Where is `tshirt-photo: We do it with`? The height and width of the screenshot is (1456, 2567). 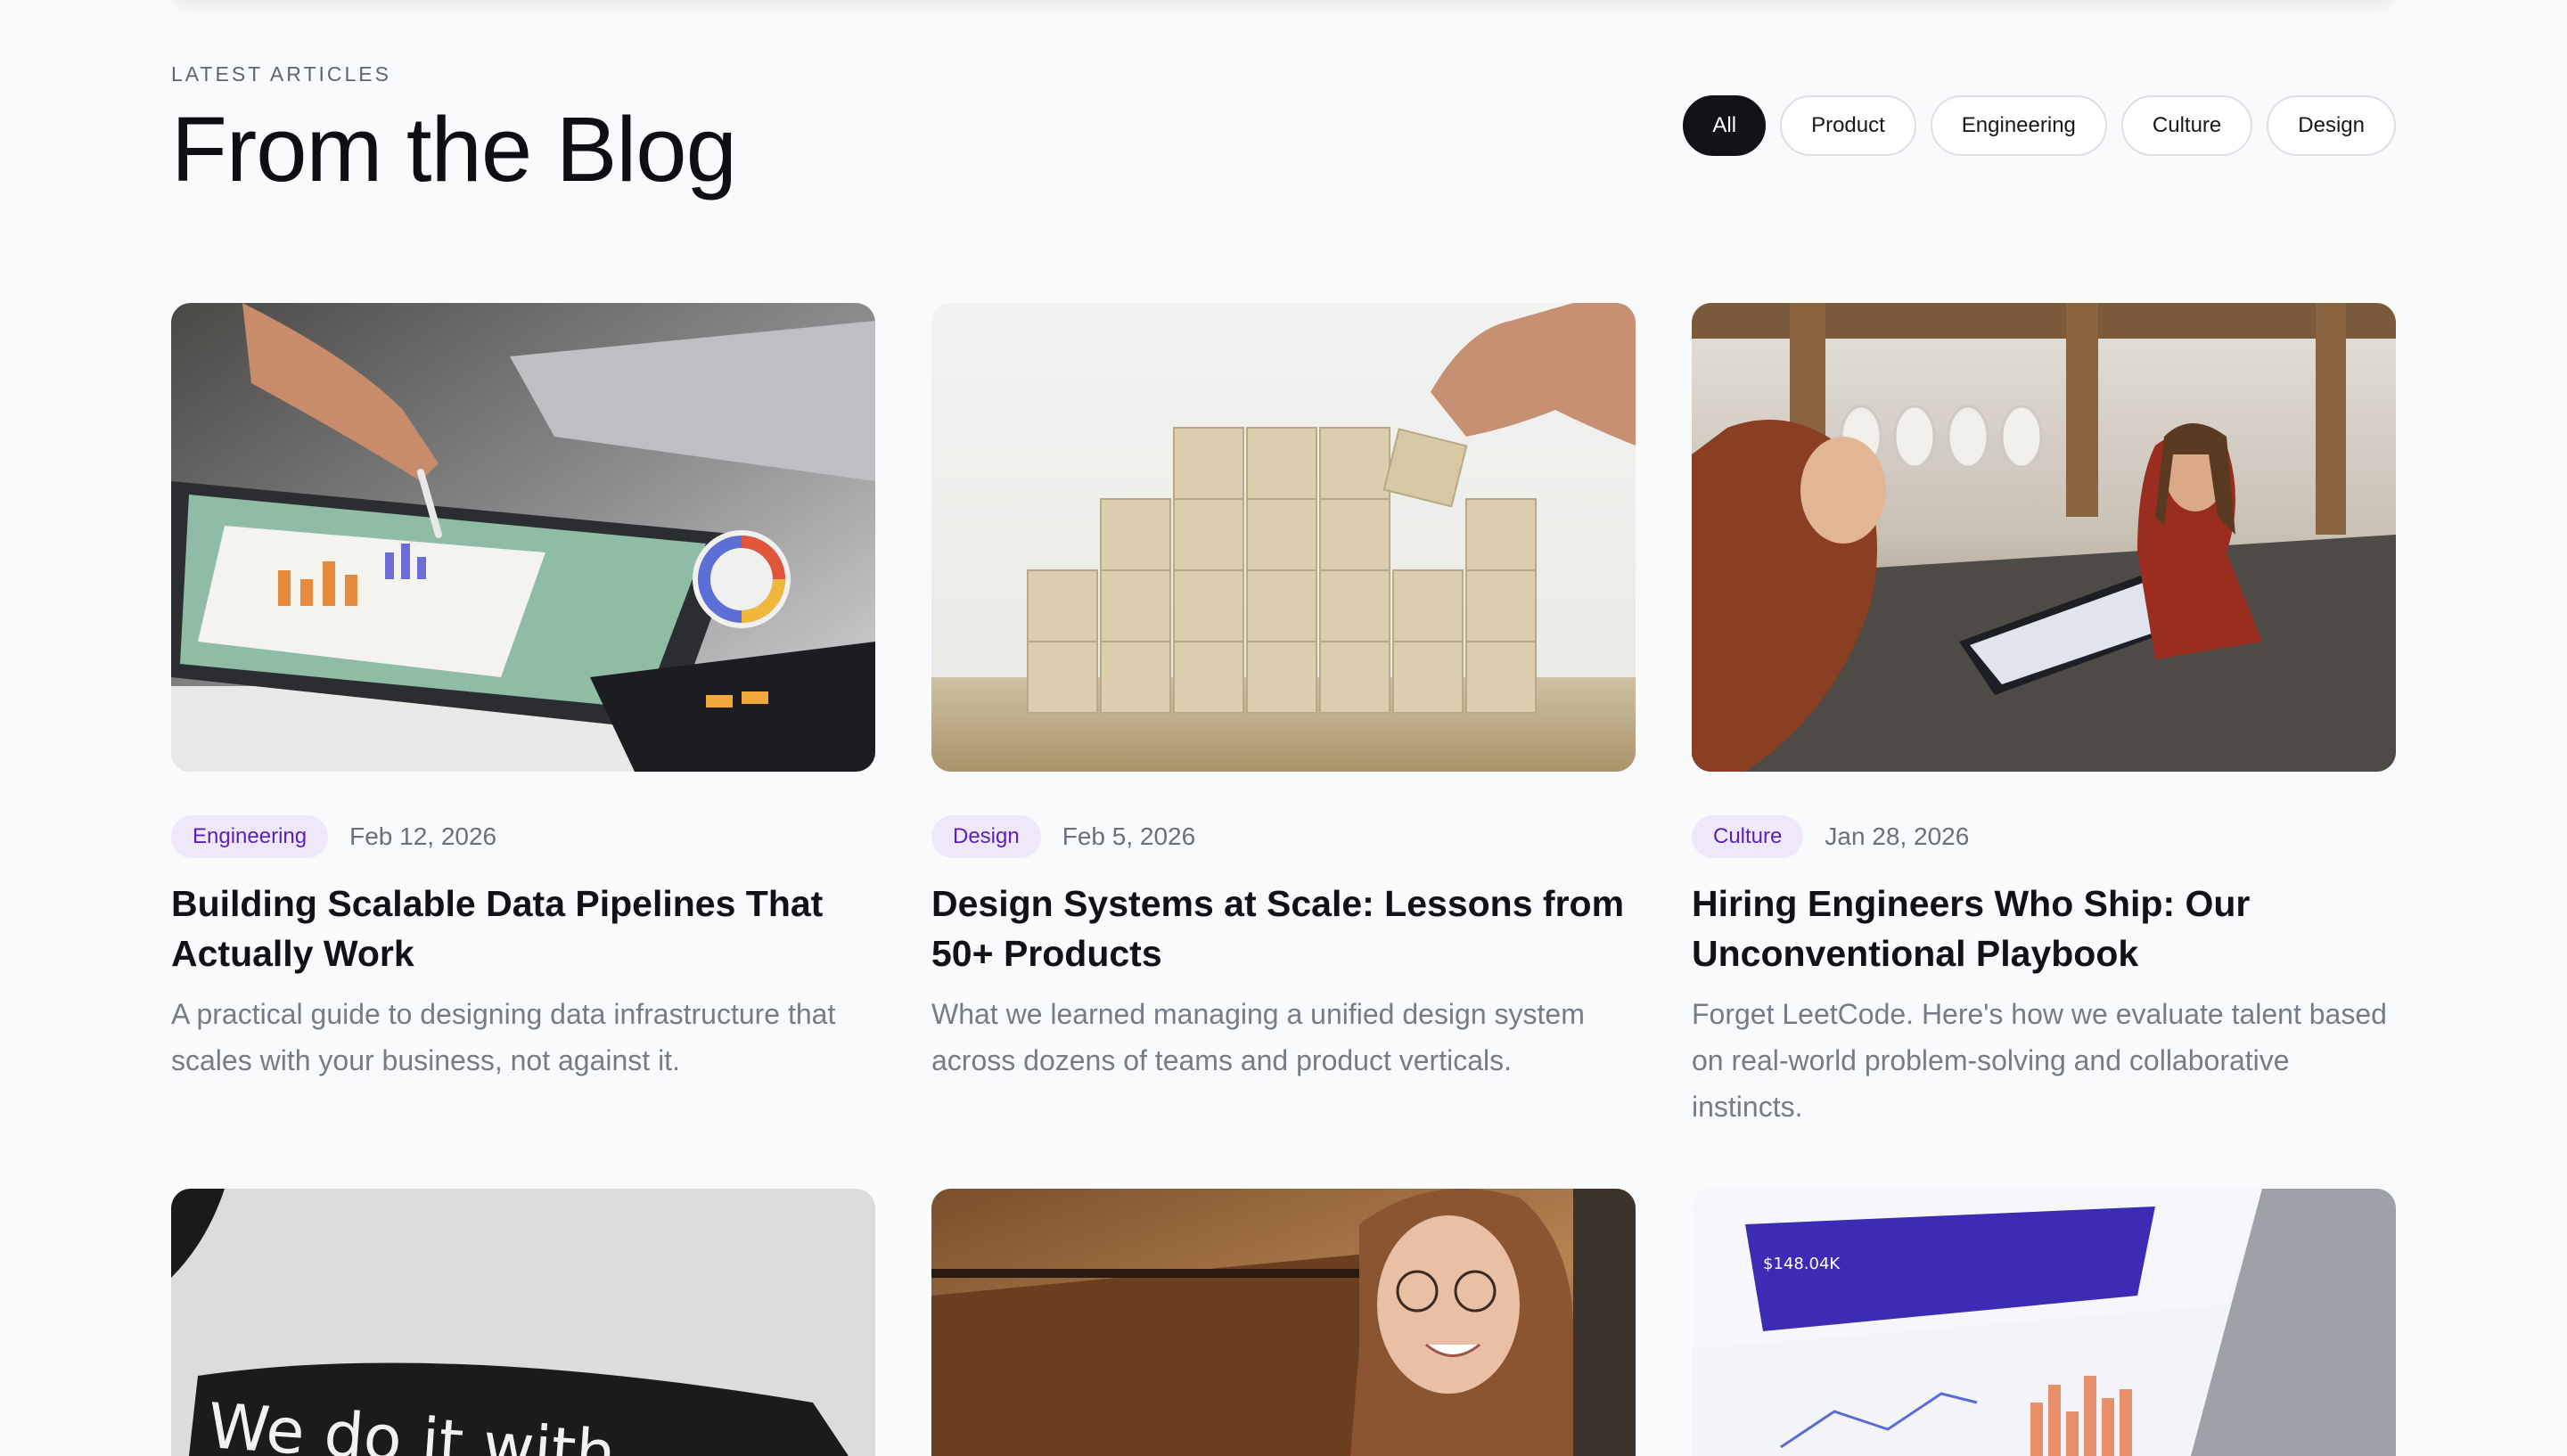 tshirt-photo: We do it with is located at coordinates (523, 1323).